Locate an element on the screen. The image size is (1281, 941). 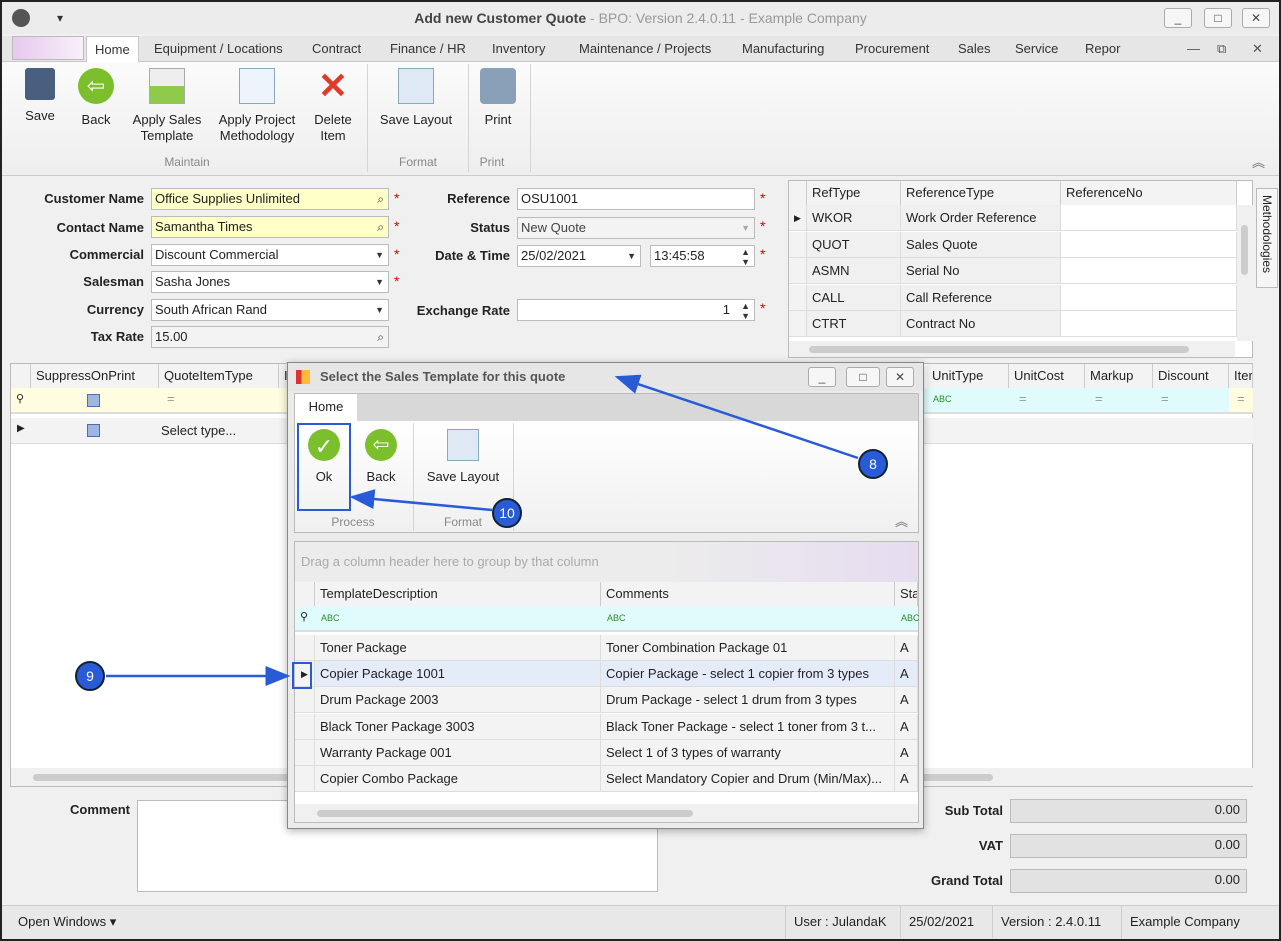
annotation-marker-10: 10 is located at coordinates (507, 513).